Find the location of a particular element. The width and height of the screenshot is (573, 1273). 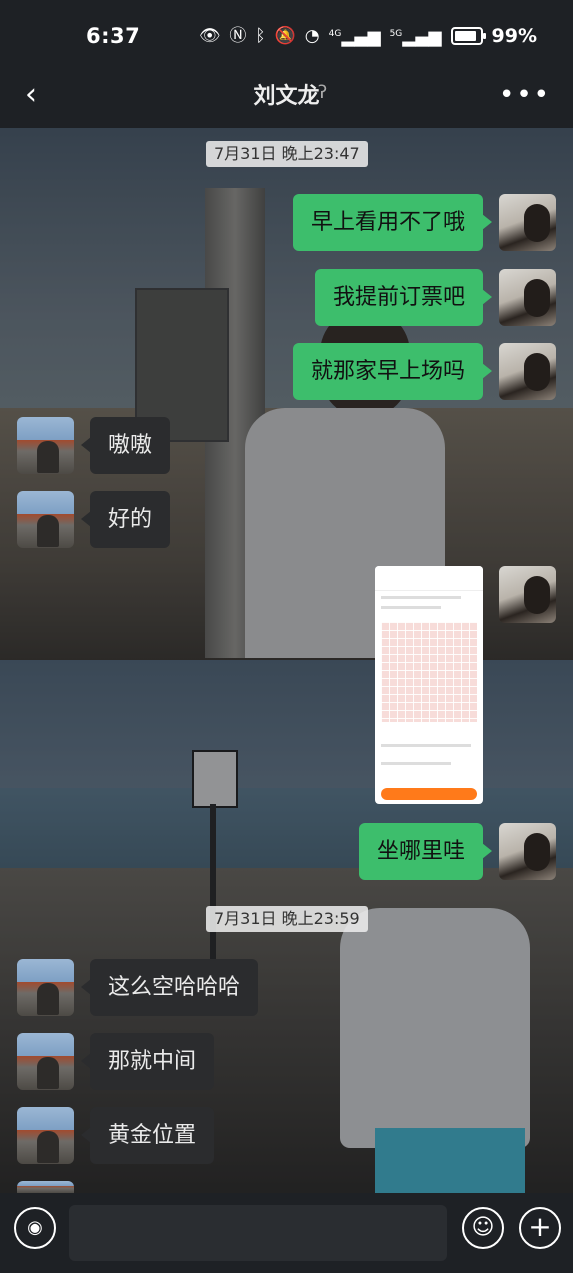

screenshot-seat-map is located at coordinates (429, 672).